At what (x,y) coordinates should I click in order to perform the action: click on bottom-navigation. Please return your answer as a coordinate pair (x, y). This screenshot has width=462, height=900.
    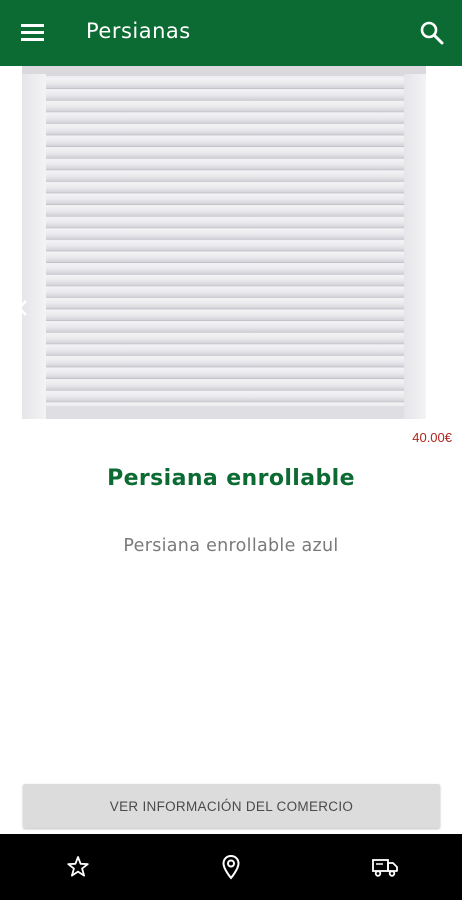
    Looking at the image, I should click on (231, 867).